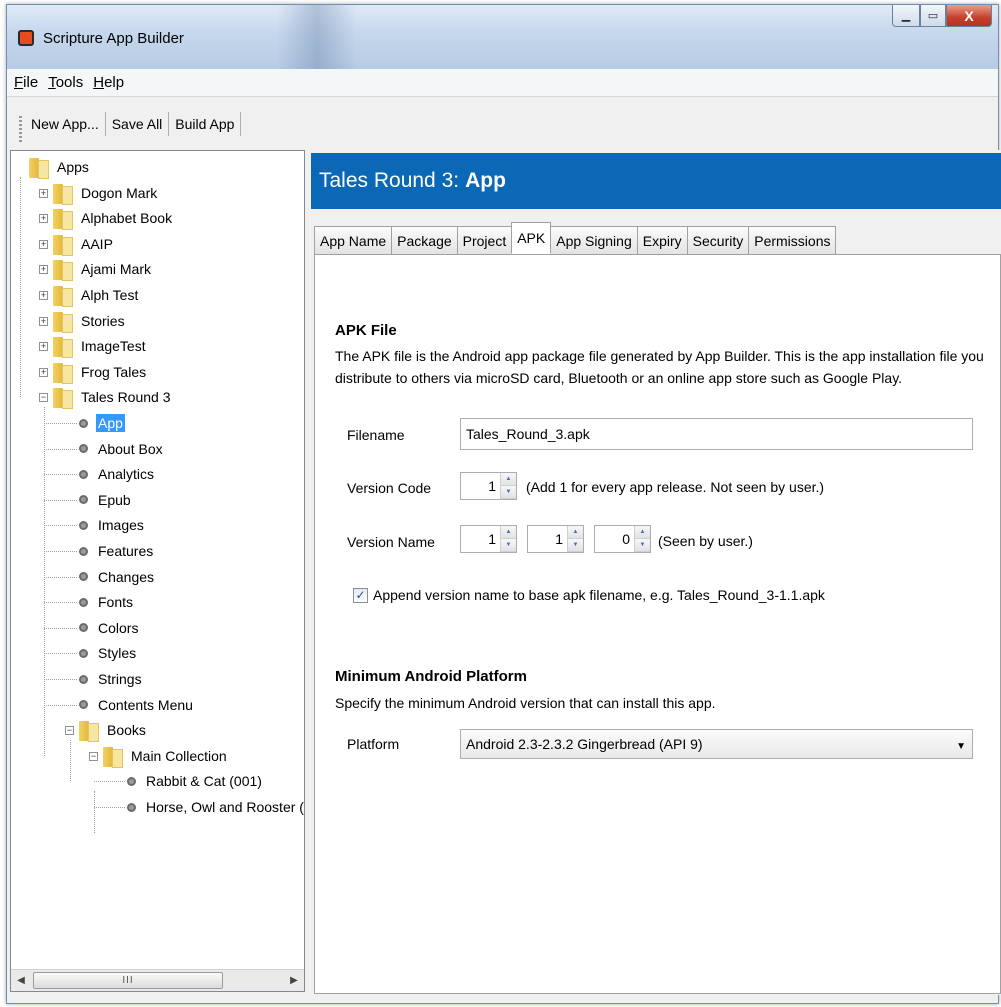  I want to click on build-app-button: Build App, so click(205, 124).